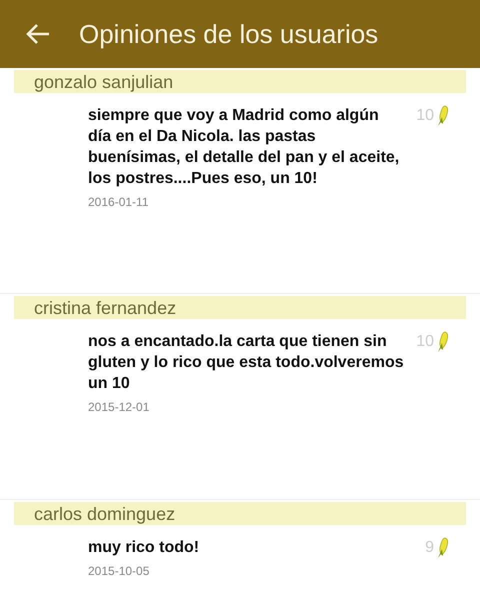 The width and height of the screenshot is (480, 600). Describe the element at coordinates (119, 571) in the screenshot. I see `review-date: 2015-10-05` at that location.